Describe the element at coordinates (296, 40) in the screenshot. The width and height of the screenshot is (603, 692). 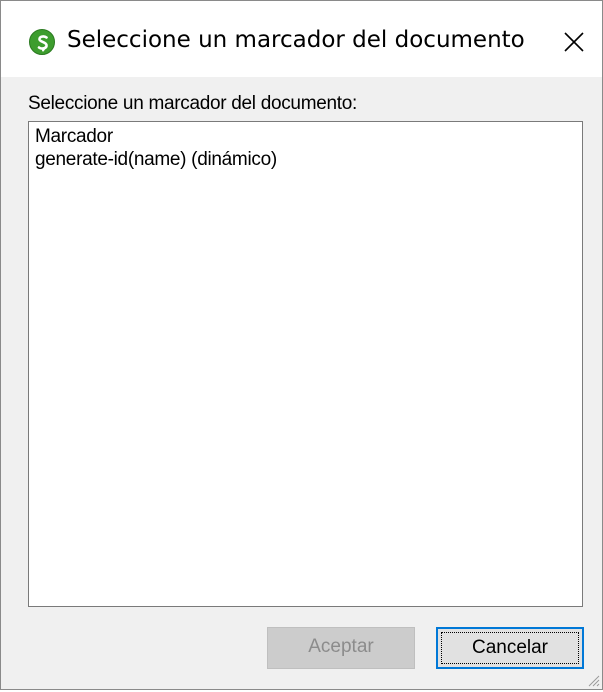
I see `window-title: Seleccione un marcador del documento` at that location.